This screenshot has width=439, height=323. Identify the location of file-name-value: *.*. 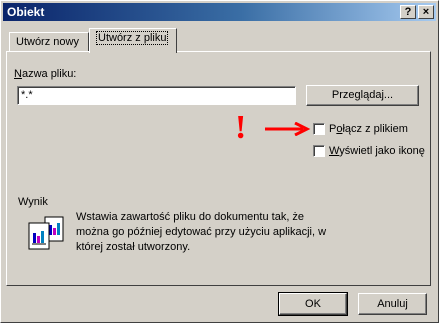
(27, 95).